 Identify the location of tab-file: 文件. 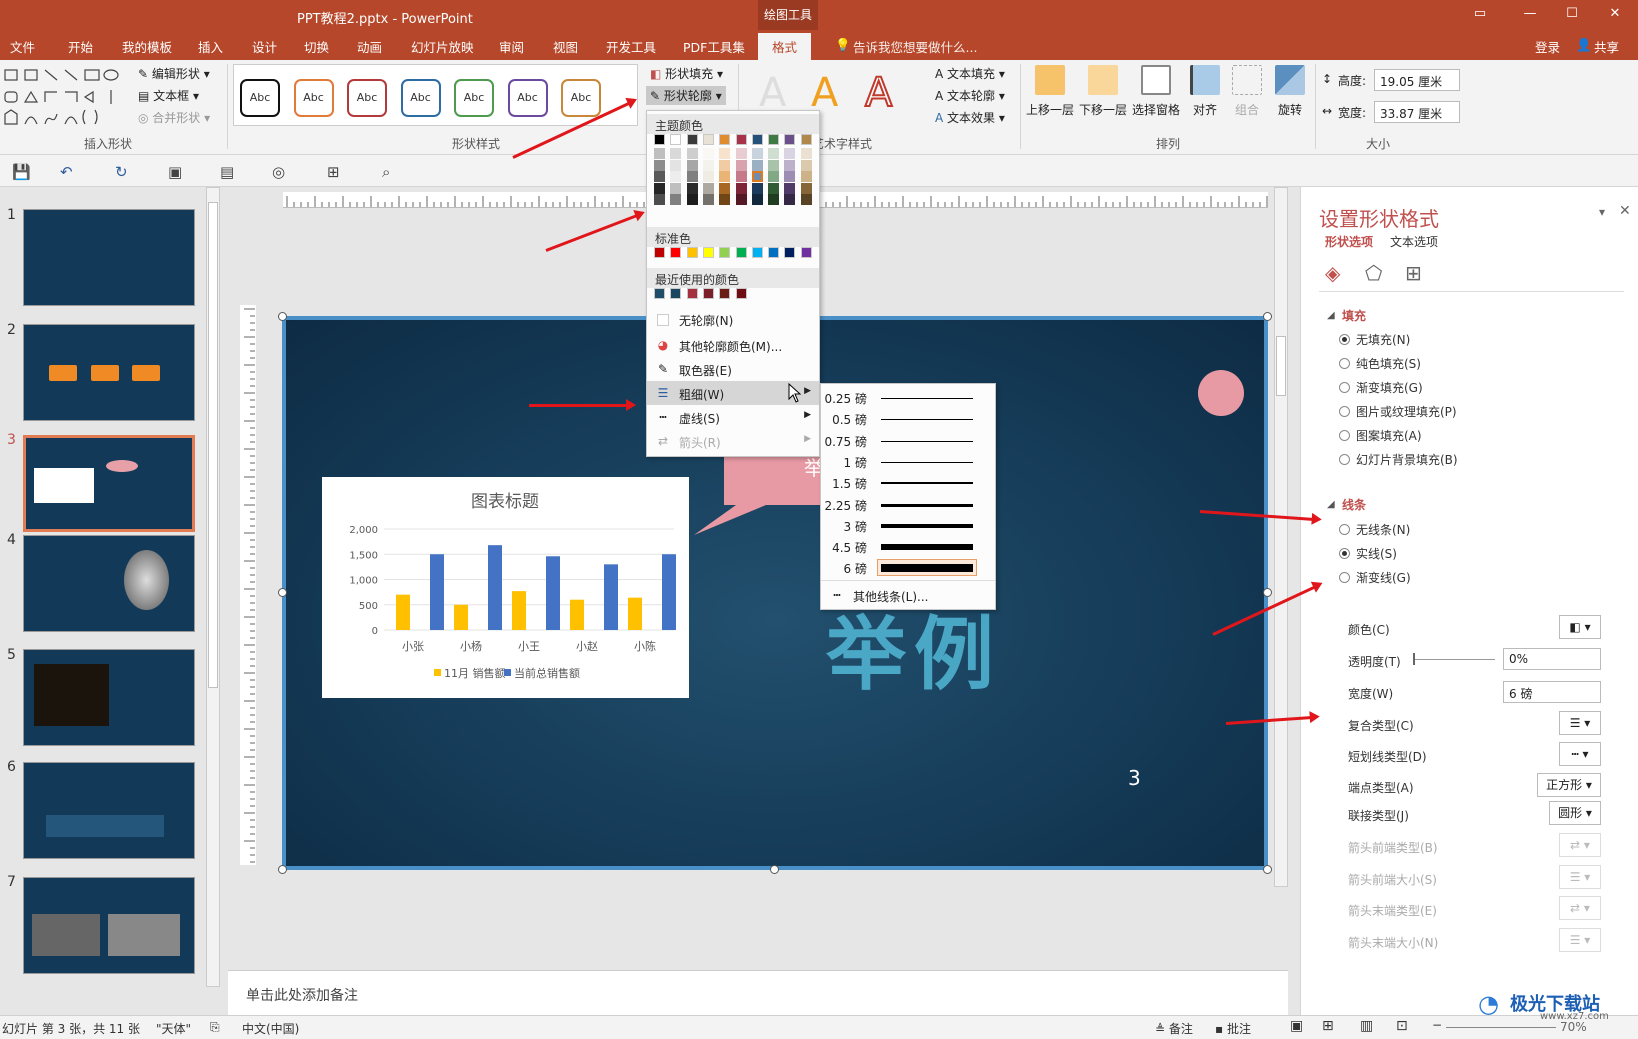
(22, 46).